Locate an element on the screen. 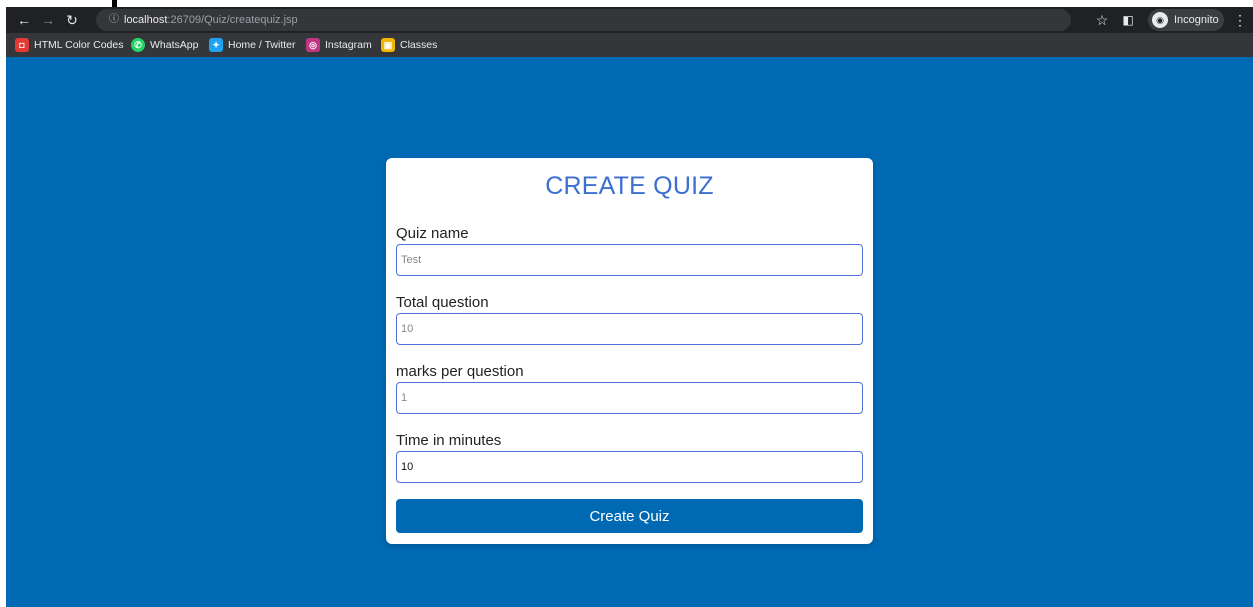 Image resolution: width=1253 pixels, height=607 pixels. time-in-minutes-input is located at coordinates (629, 467).